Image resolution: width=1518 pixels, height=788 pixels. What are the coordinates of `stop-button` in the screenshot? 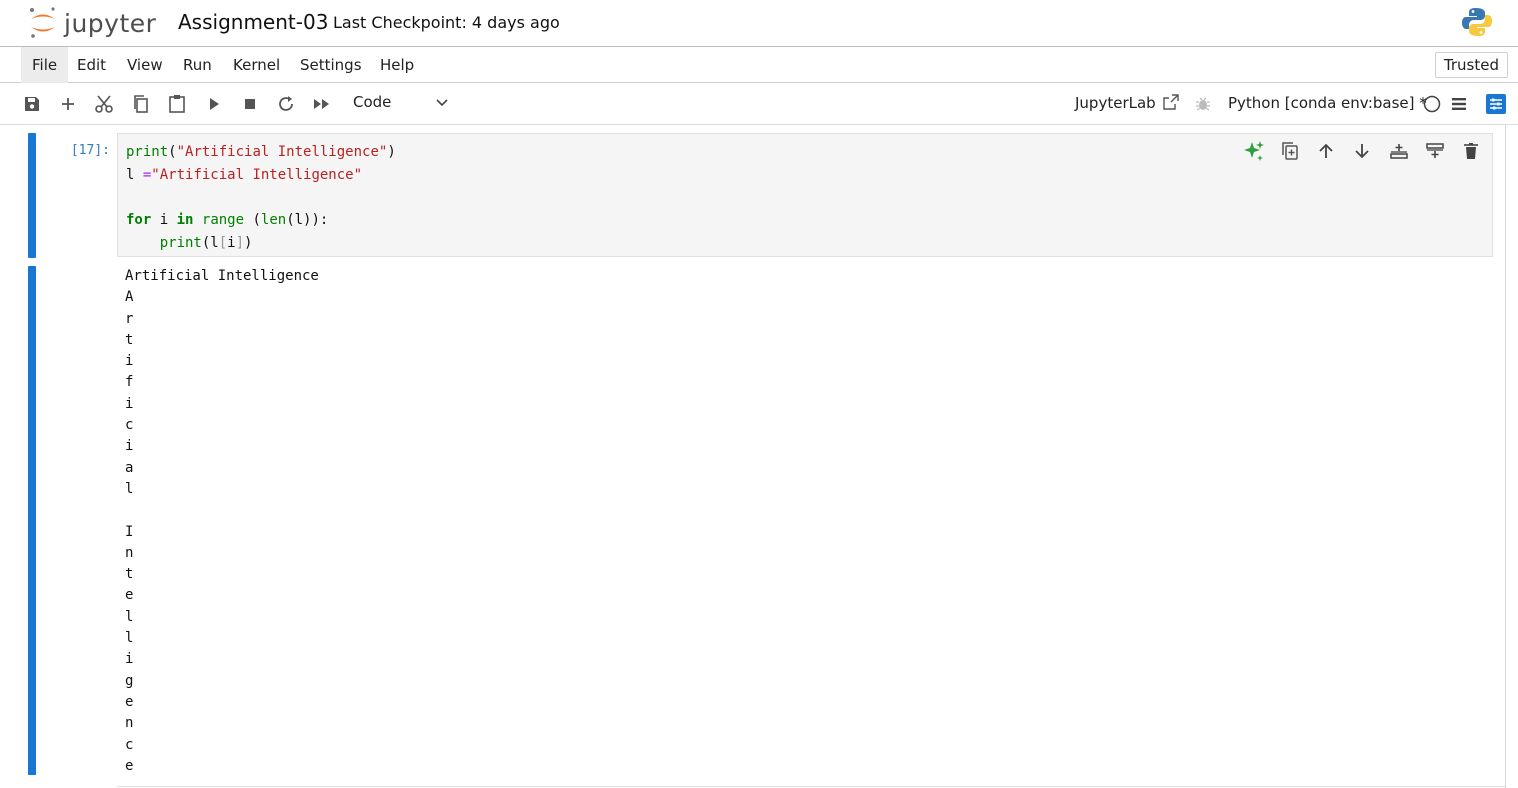 It's located at (250, 104).